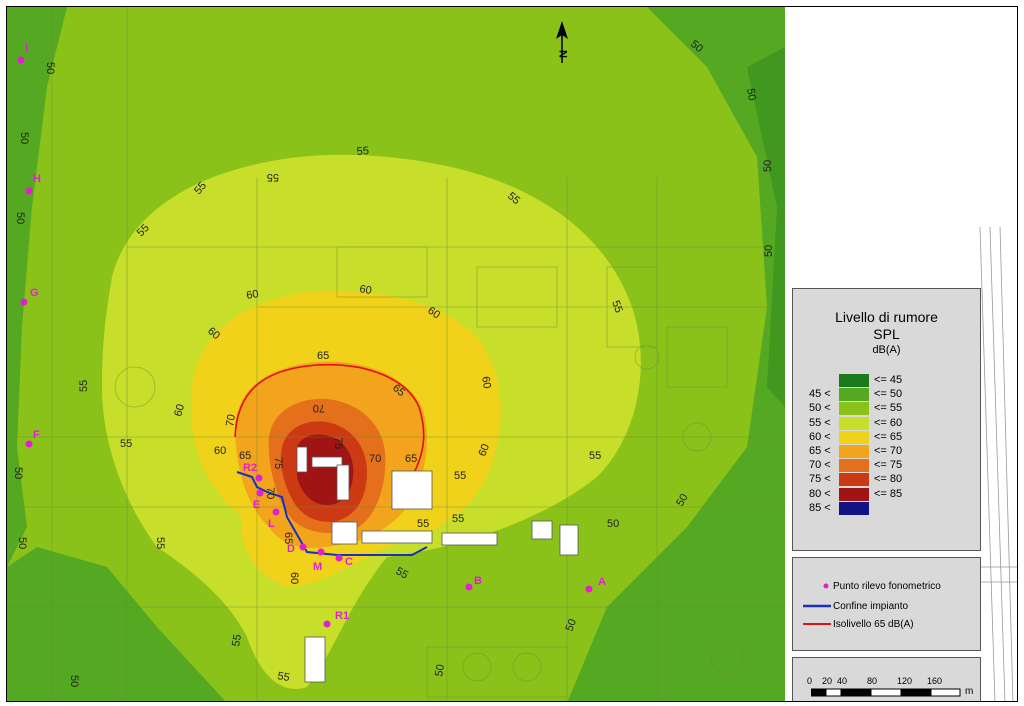 The width and height of the screenshot is (1024, 706). What do you see at coordinates (478, 581) in the screenshot?
I see `point-label-B: B` at bounding box center [478, 581].